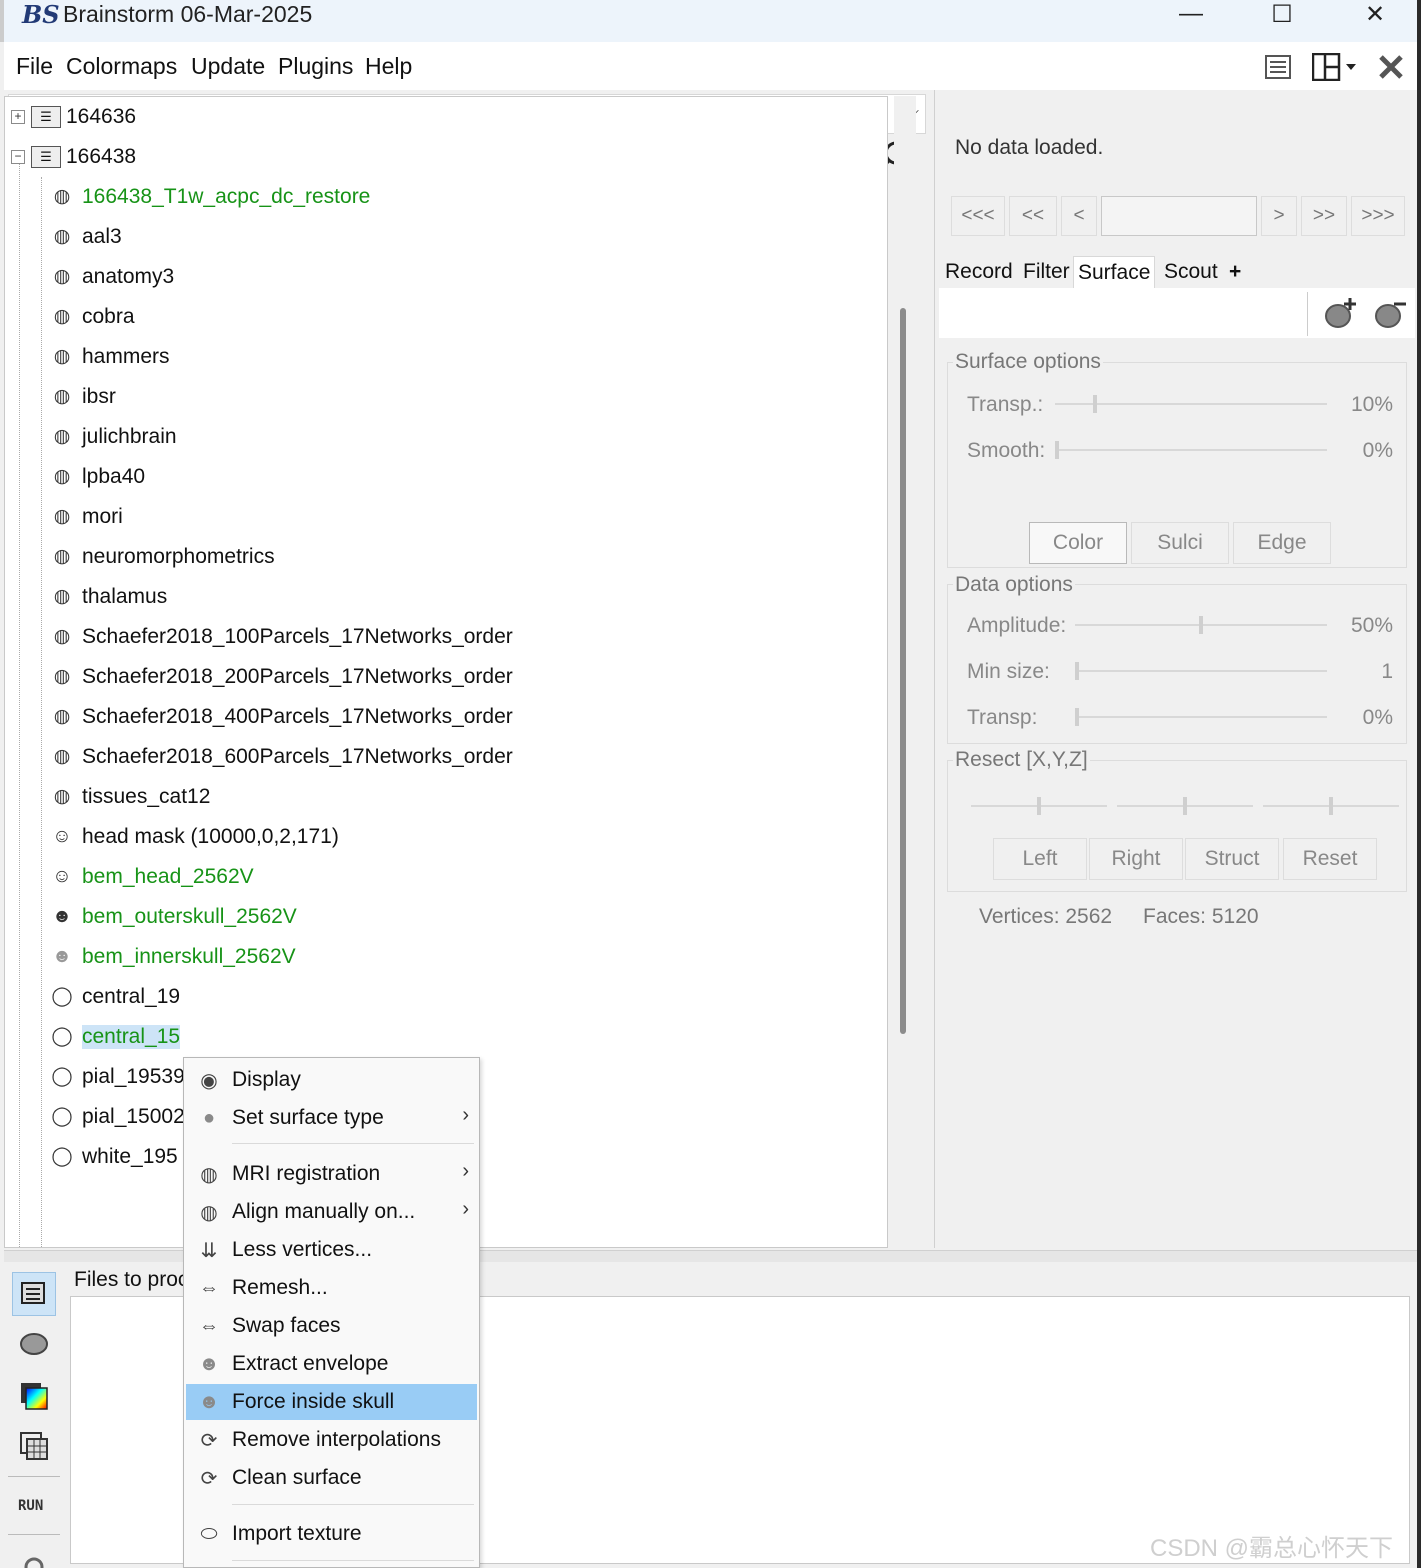  Describe the element at coordinates (1040, 859) in the screenshot. I see `resect-left-button: Left` at that location.